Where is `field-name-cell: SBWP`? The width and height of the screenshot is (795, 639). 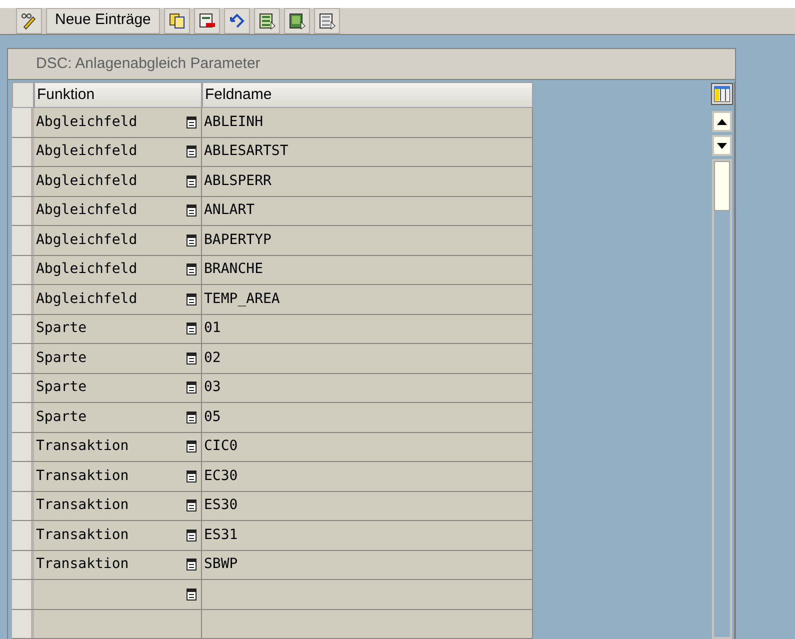 field-name-cell: SBWP is located at coordinates (367, 564).